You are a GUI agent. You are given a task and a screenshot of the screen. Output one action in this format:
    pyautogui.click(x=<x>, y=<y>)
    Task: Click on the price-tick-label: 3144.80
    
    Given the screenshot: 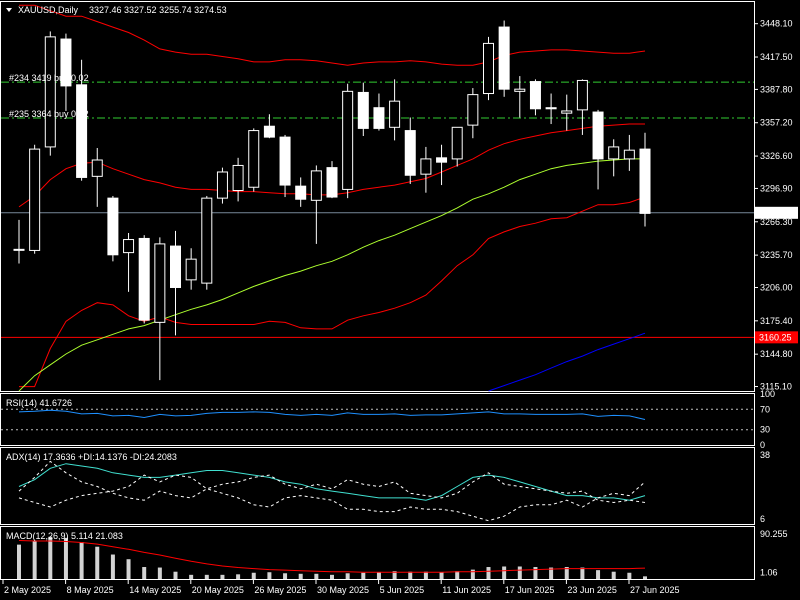 What is the action you would take?
    pyautogui.click(x=776, y=354)
    